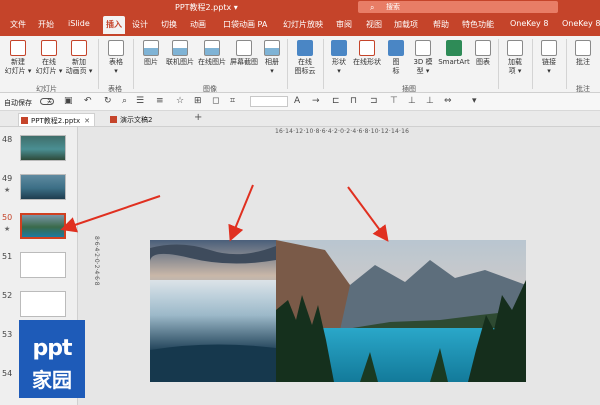  What do you see at coordinates (441, 24) in the screenshot?
I see `ribbon-tab-12: 帮助` at bounding box center [441, 24].